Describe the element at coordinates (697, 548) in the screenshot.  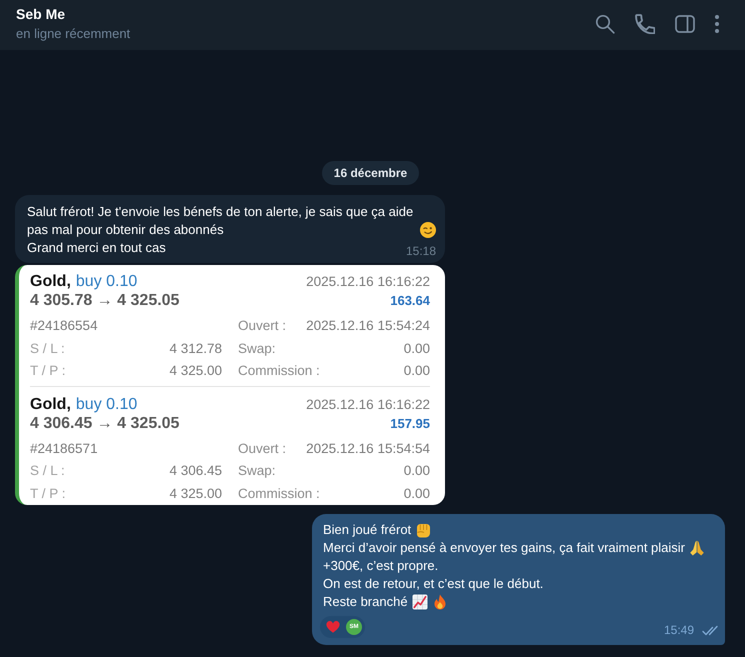
I see `folded-hands-icon` at that location.